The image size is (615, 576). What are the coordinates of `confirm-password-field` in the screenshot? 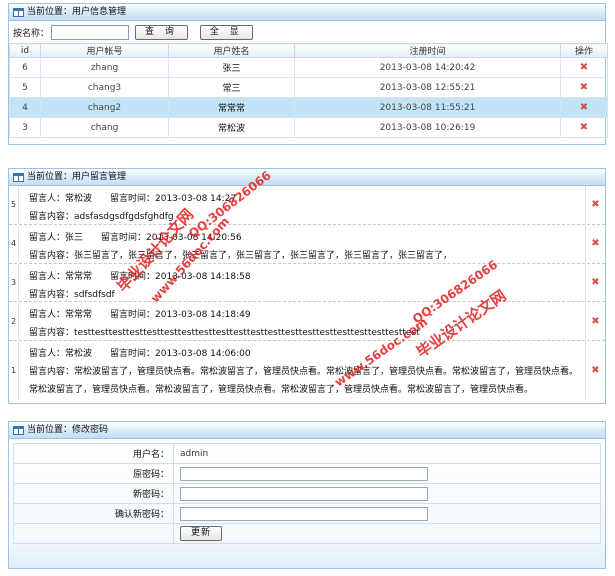 It's located at (304, 513).